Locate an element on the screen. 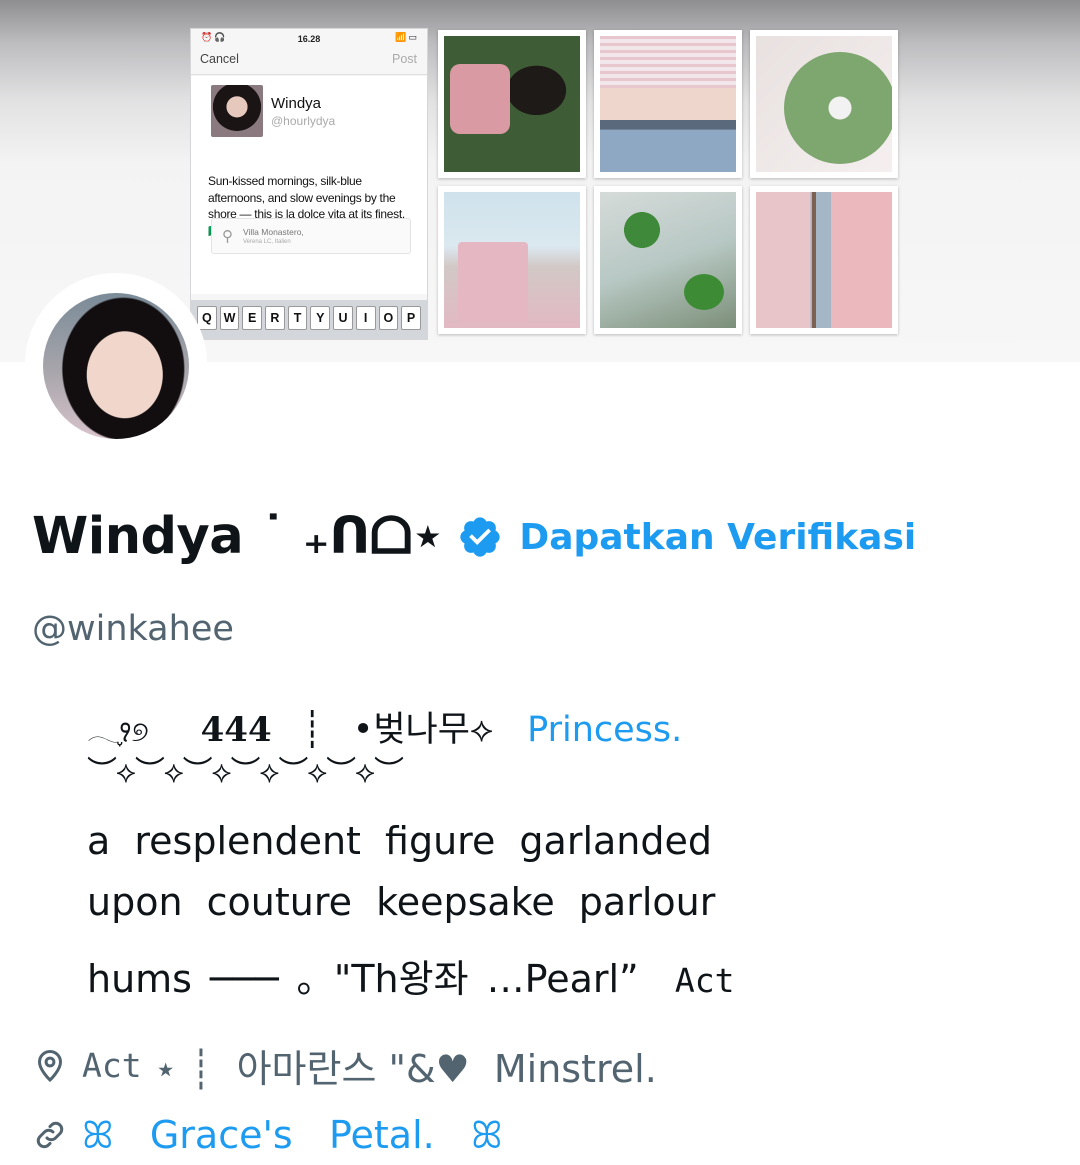  phone-status-bar: ⏰🎧 16.28 📶▭ is located at coordinates (309, 38).